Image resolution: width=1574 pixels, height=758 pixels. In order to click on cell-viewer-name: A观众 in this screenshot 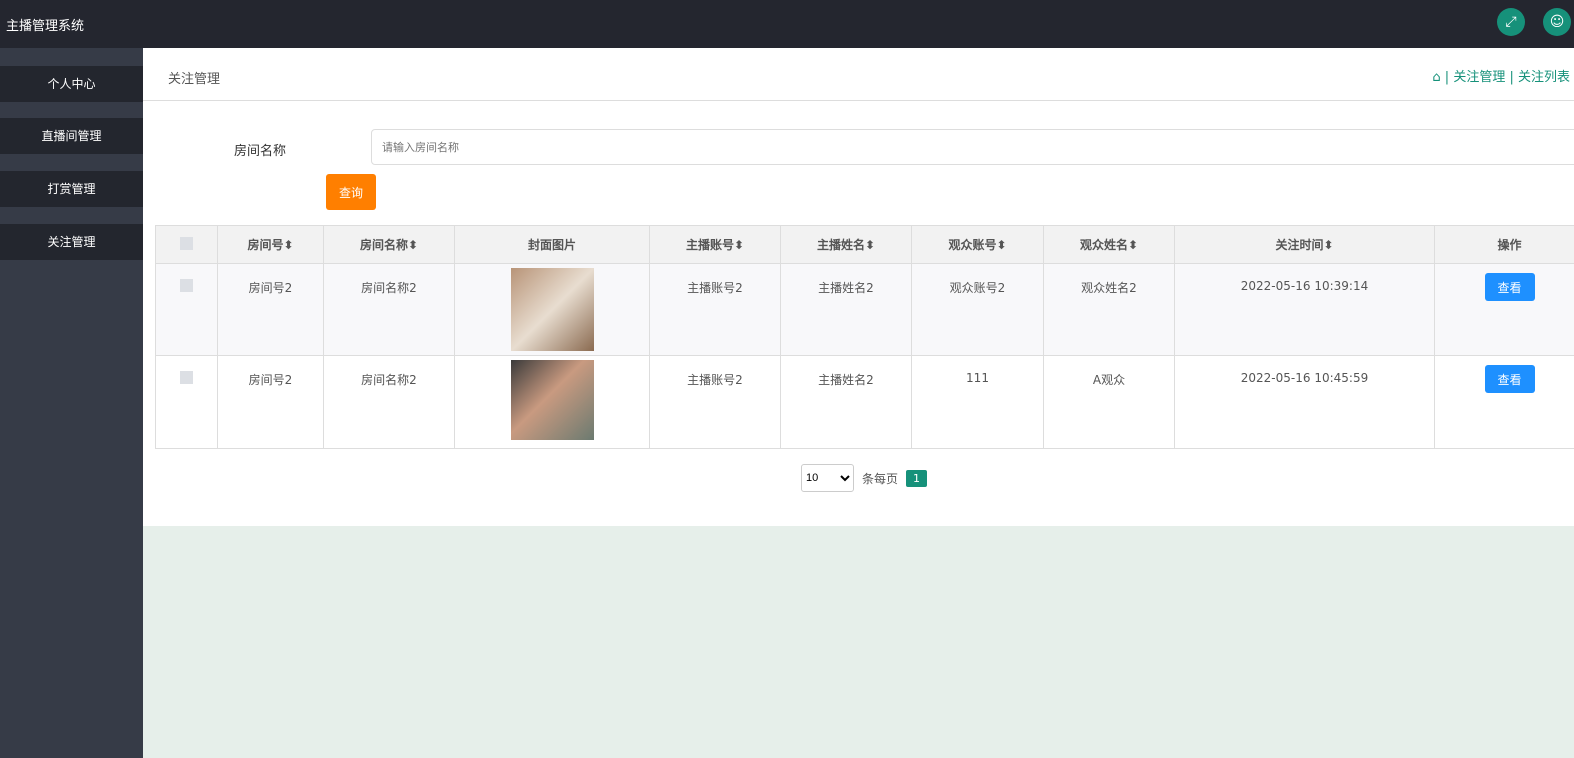, I will do `click(1109, 402)`.